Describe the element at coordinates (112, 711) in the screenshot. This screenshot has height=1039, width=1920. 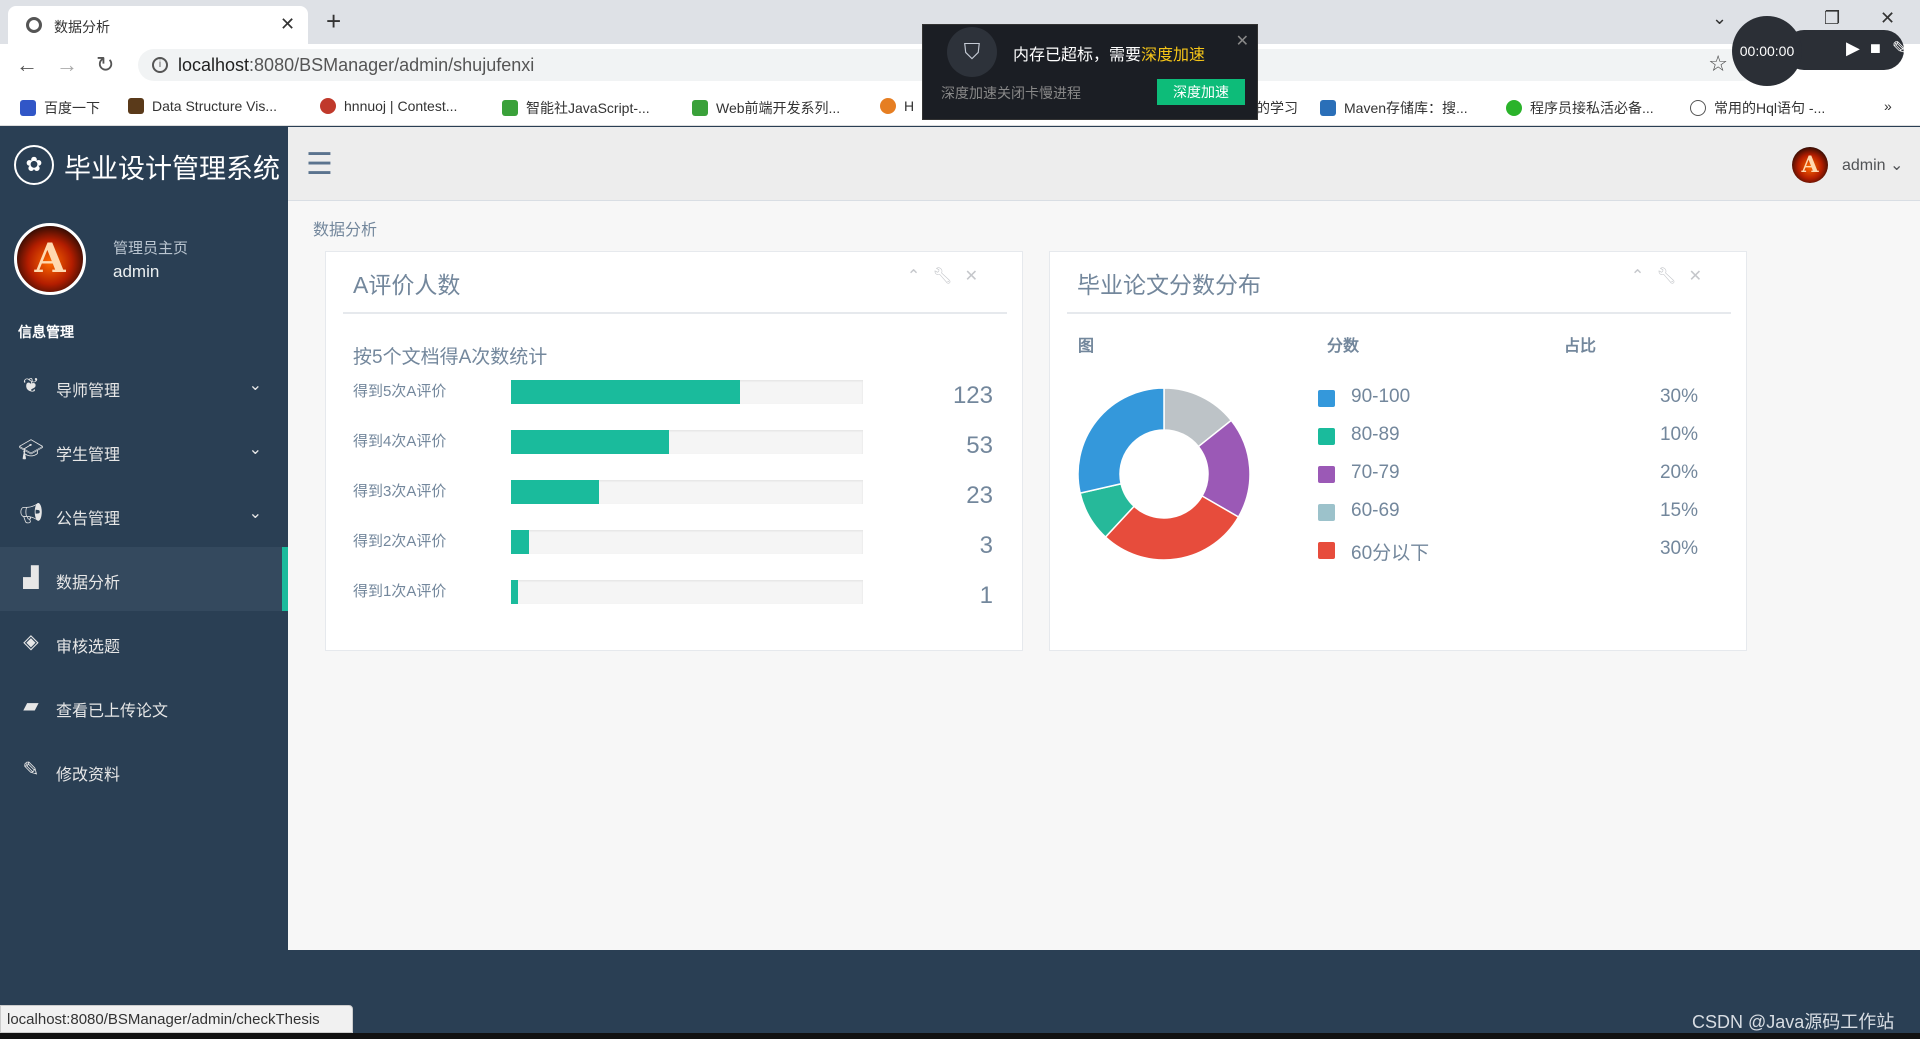
I see `sidebar-item-label: 查看已上传论文` at that location.